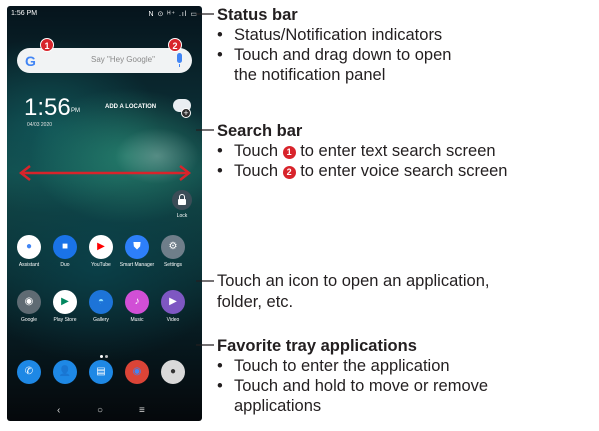  I want to click on callout-badge-2: 2, so click(289, 172).